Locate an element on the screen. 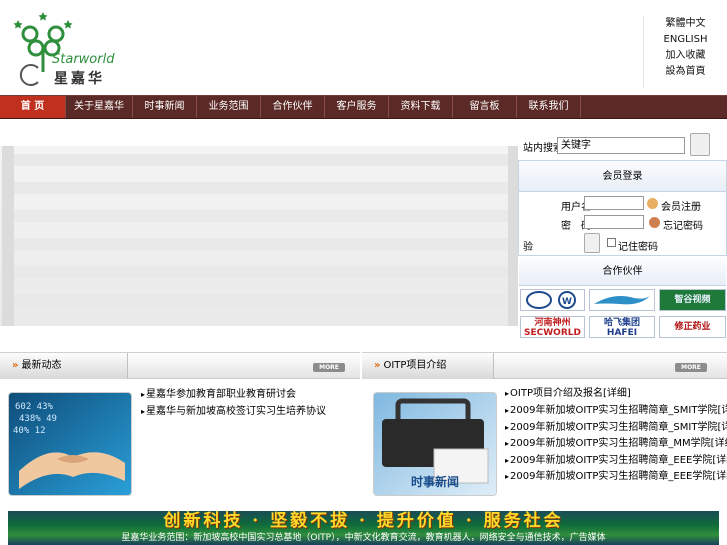 The width and height of the screenshot is (727, 545). partner-logo-xiuzheng: 修正药业 is located at coordinates (692, 327).